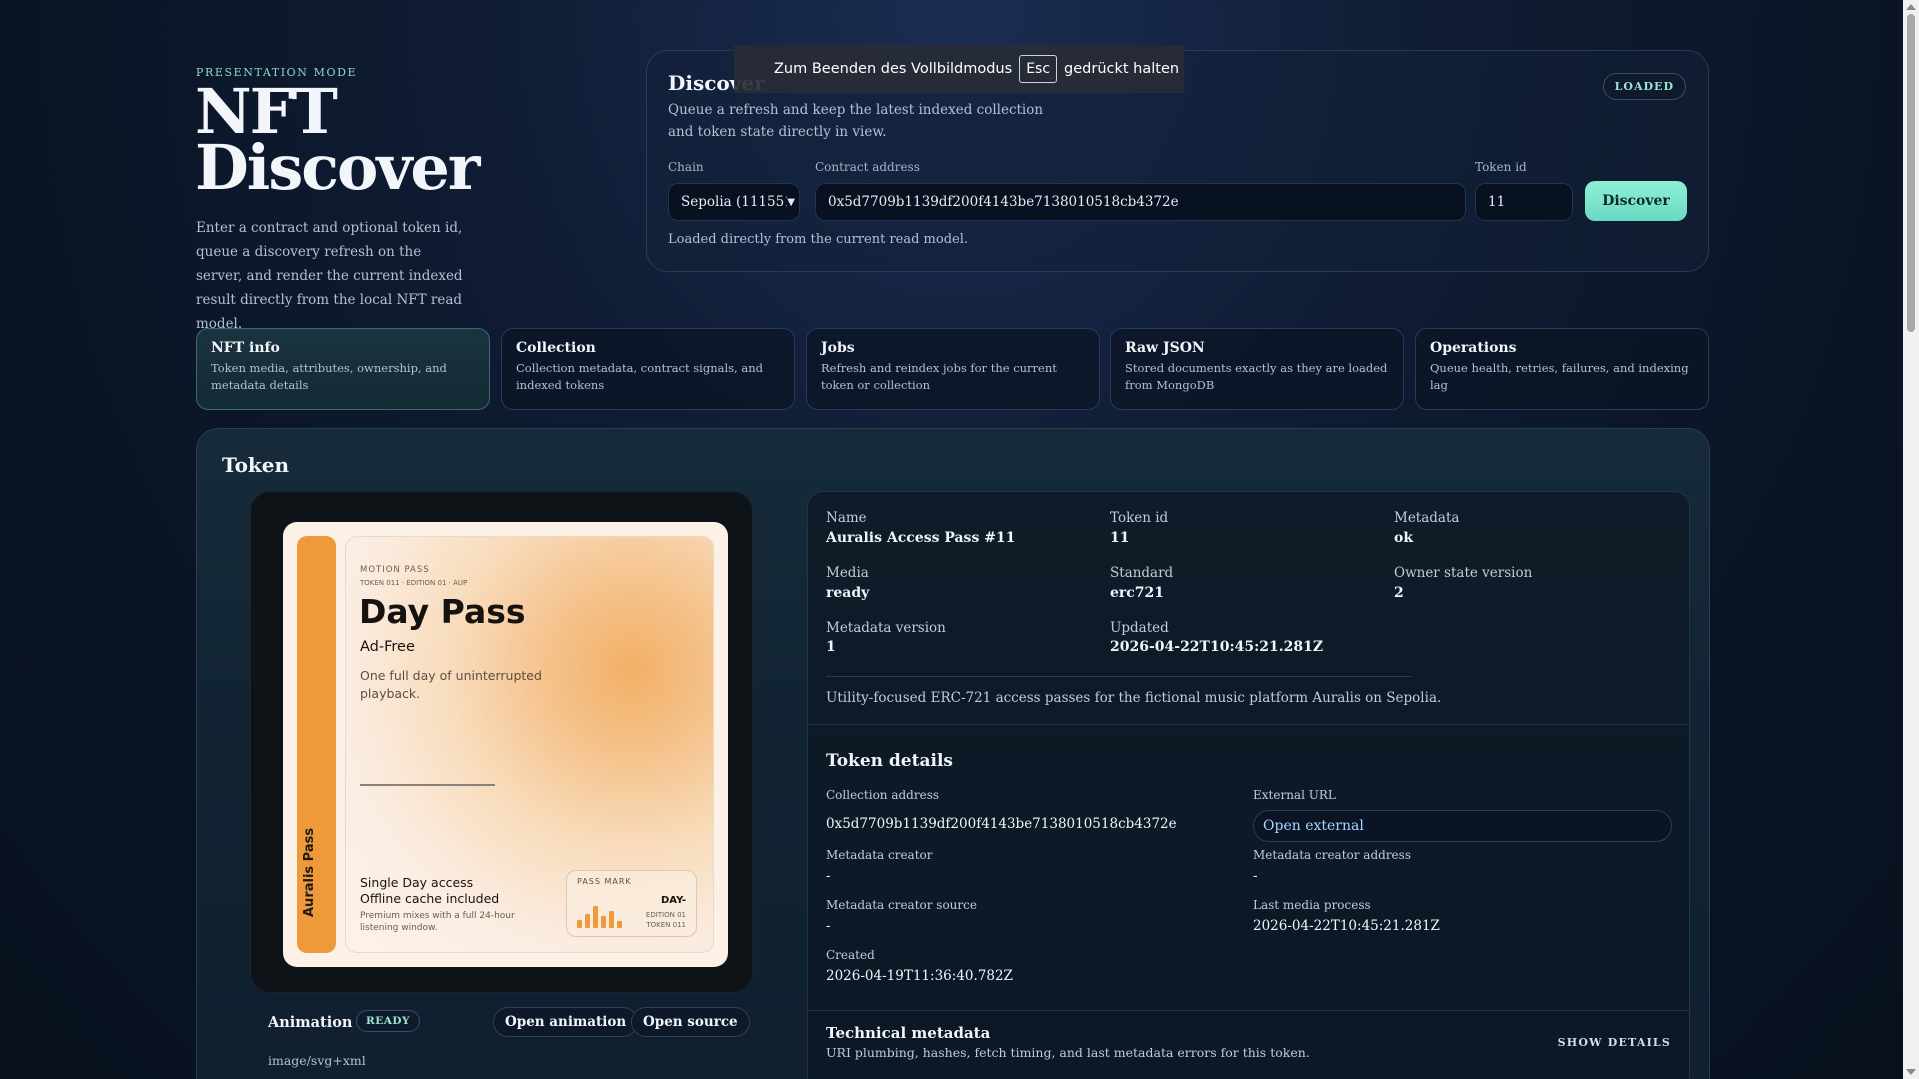 The width and height of the screenshot is (1919, 1079). Describe the element at coordinates (879, 855) in the screenshot. I see `metadata-creator-label: Metadata creator` at that location.